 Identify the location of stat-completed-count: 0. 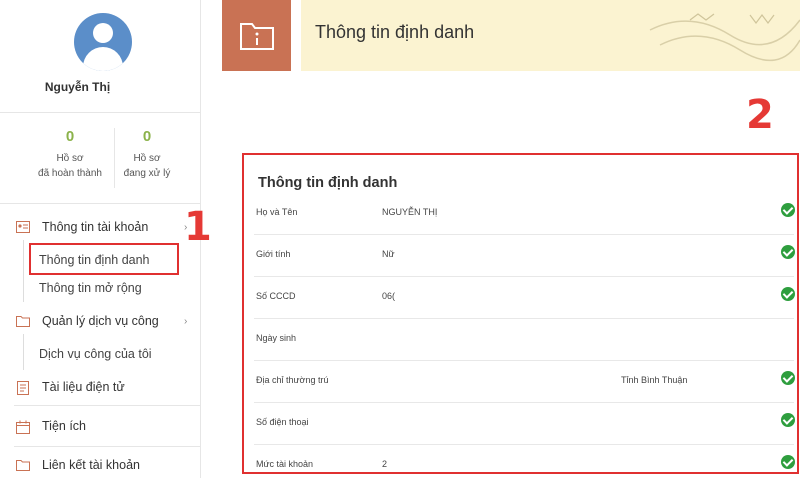
(70, 136).